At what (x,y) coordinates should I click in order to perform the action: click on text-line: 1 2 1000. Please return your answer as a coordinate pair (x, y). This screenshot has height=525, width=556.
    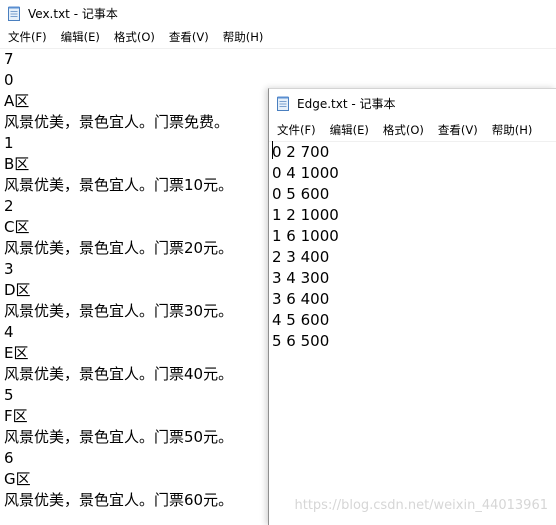
    Looking at the image, I should click on (305, 215).